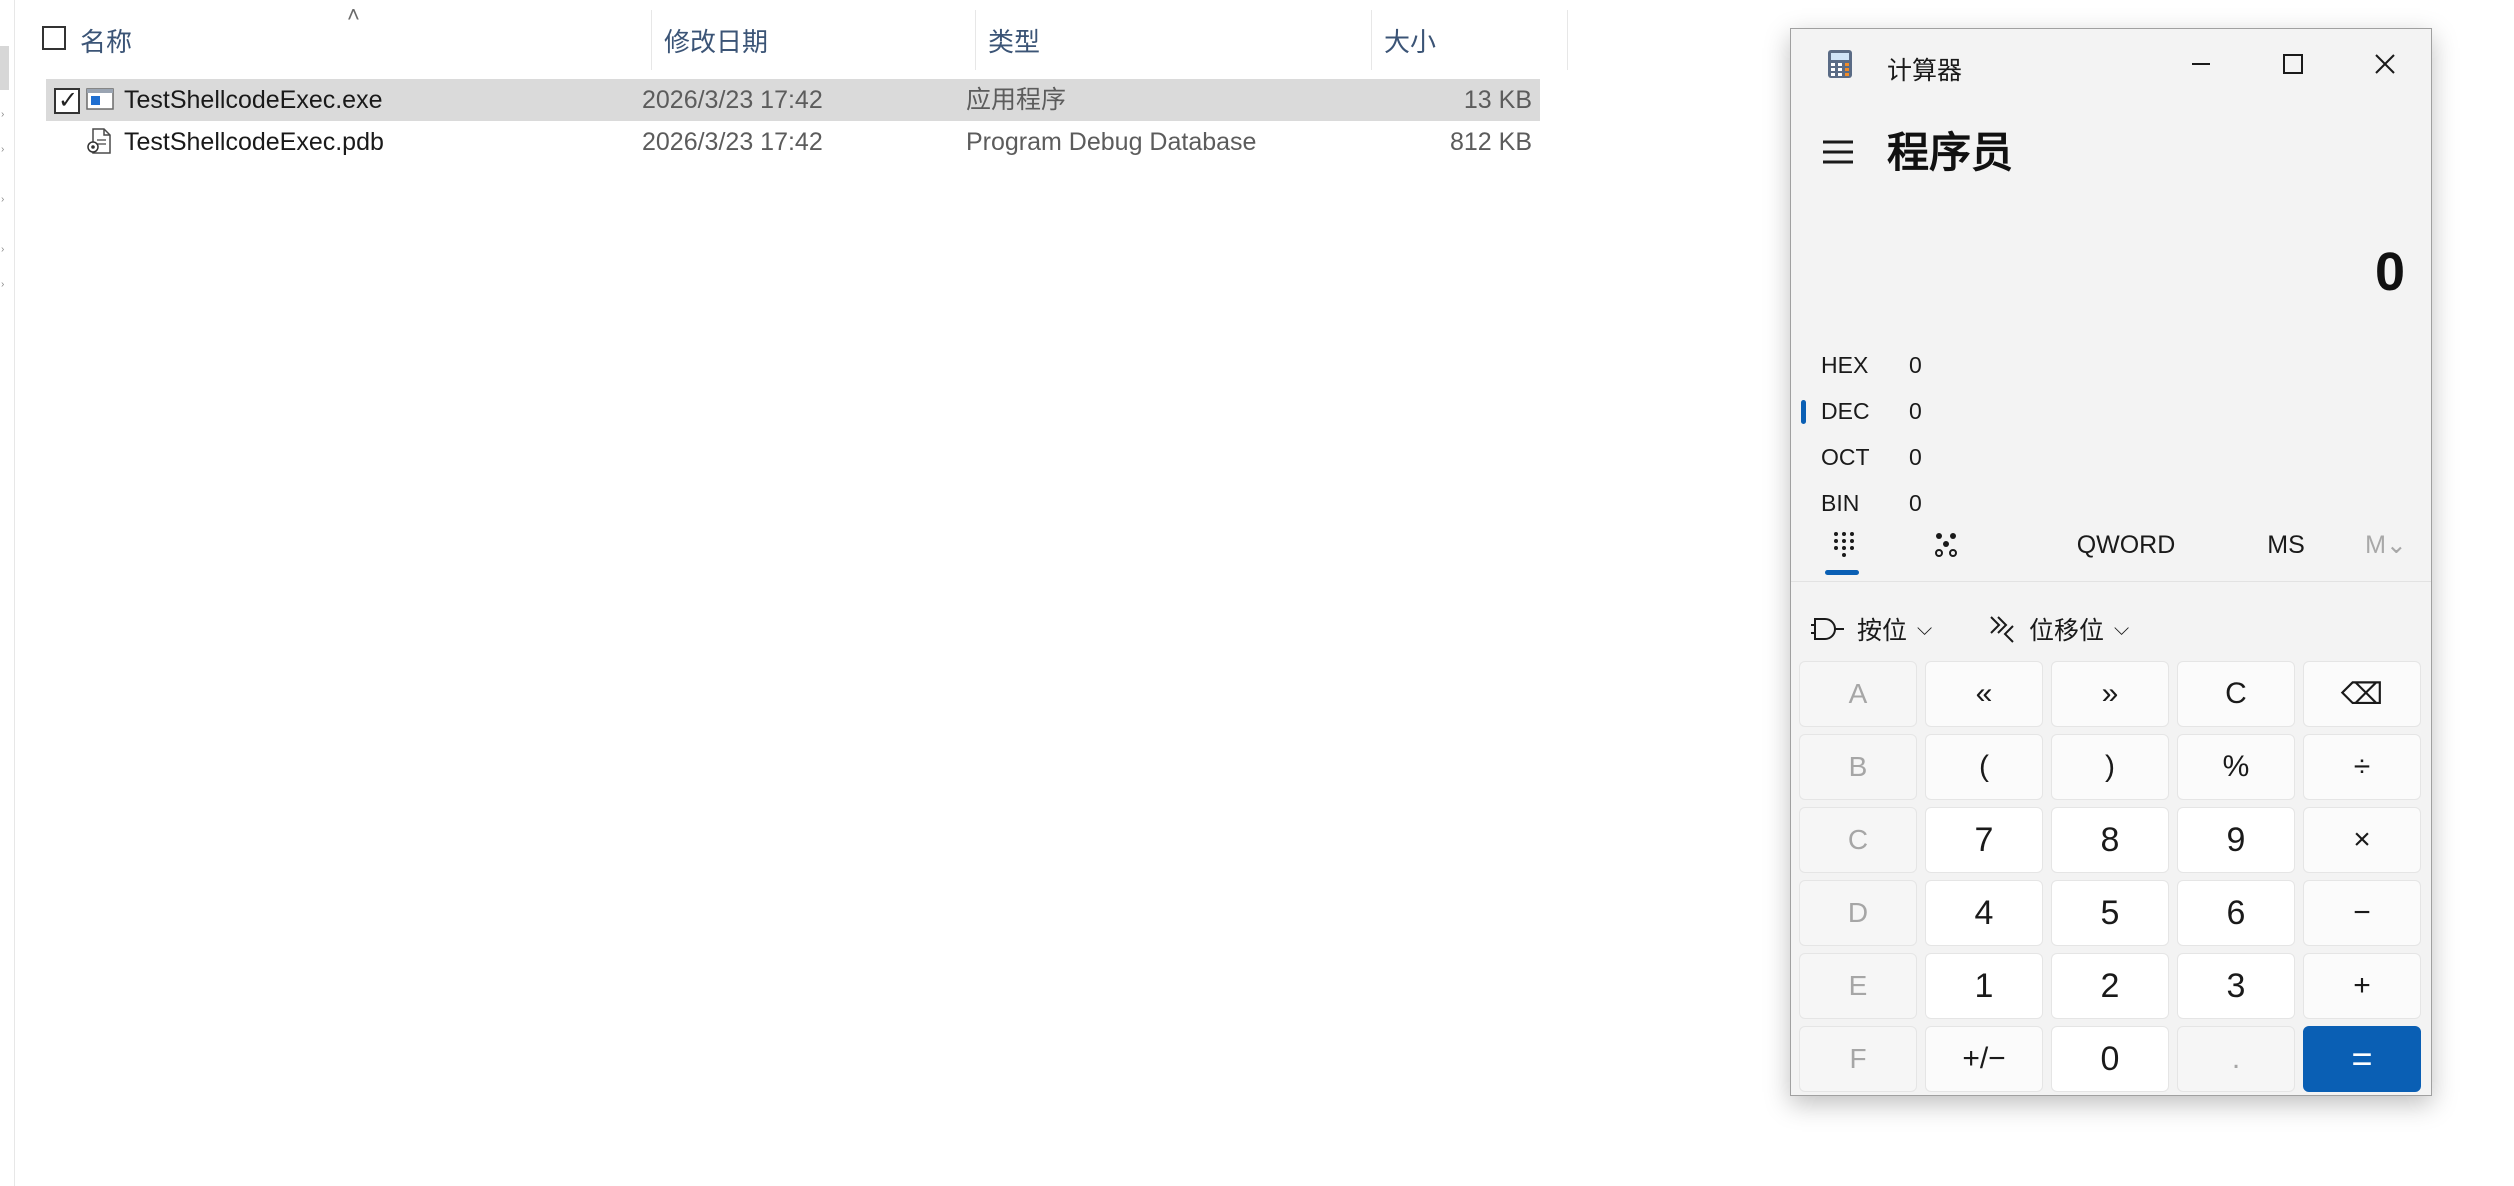 The image size is (2514, 1186). Describe the element at coordinates (100, 99) in the screenshot. I see `exe-file-icon` at that location.